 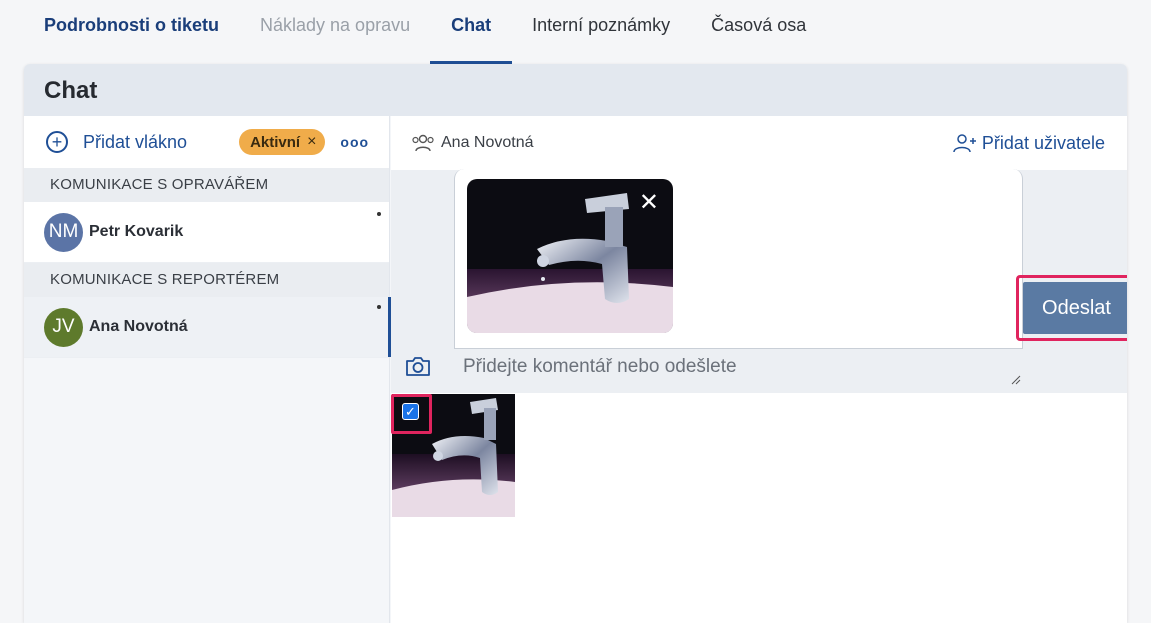 I want to click on thread-name: Ana Novotná, so click(x=138, y=326).